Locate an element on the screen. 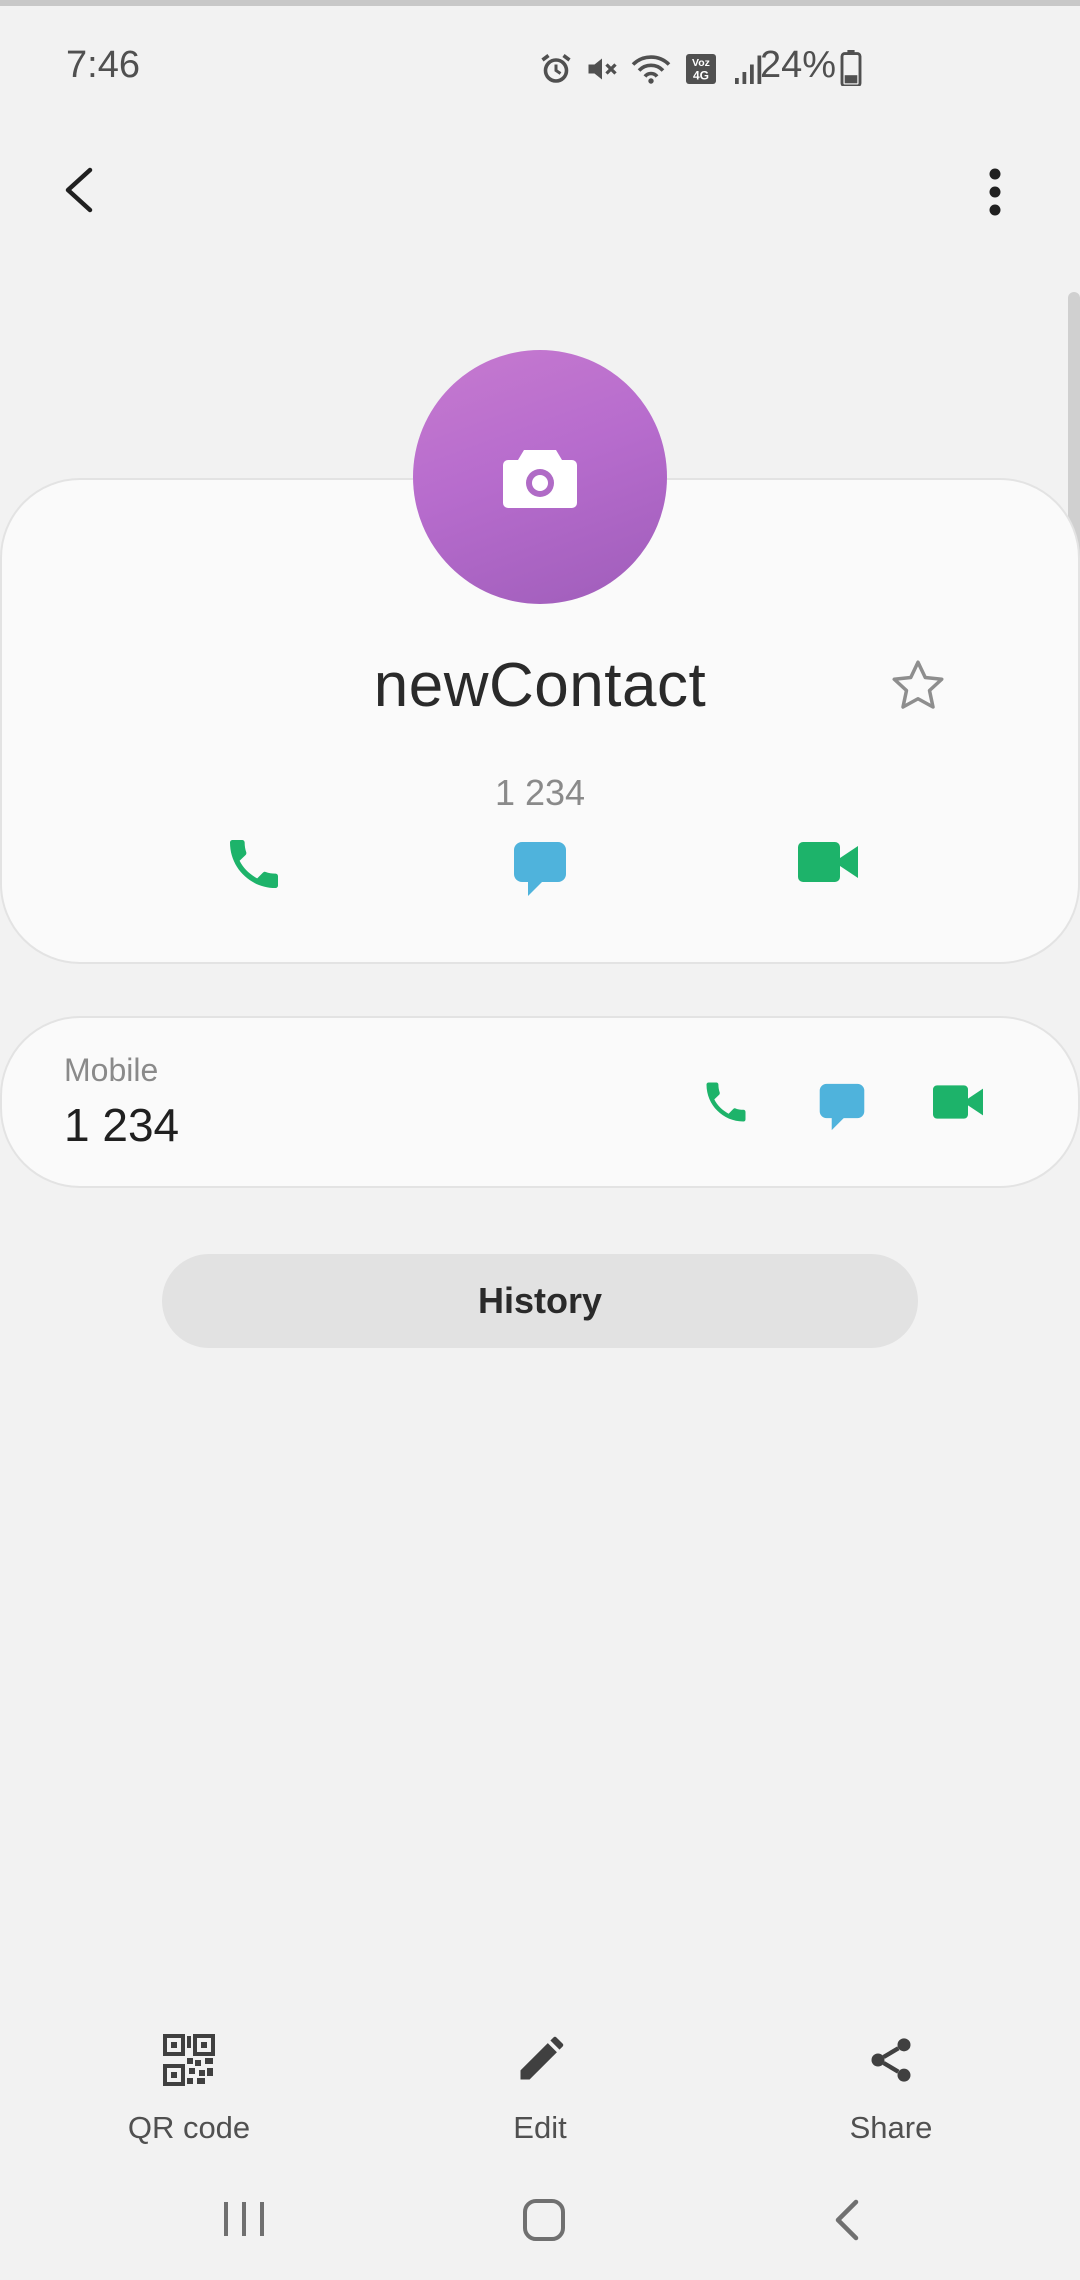 The image size is (1080, 2280). share-icon is located at coordinates (891, 2060).